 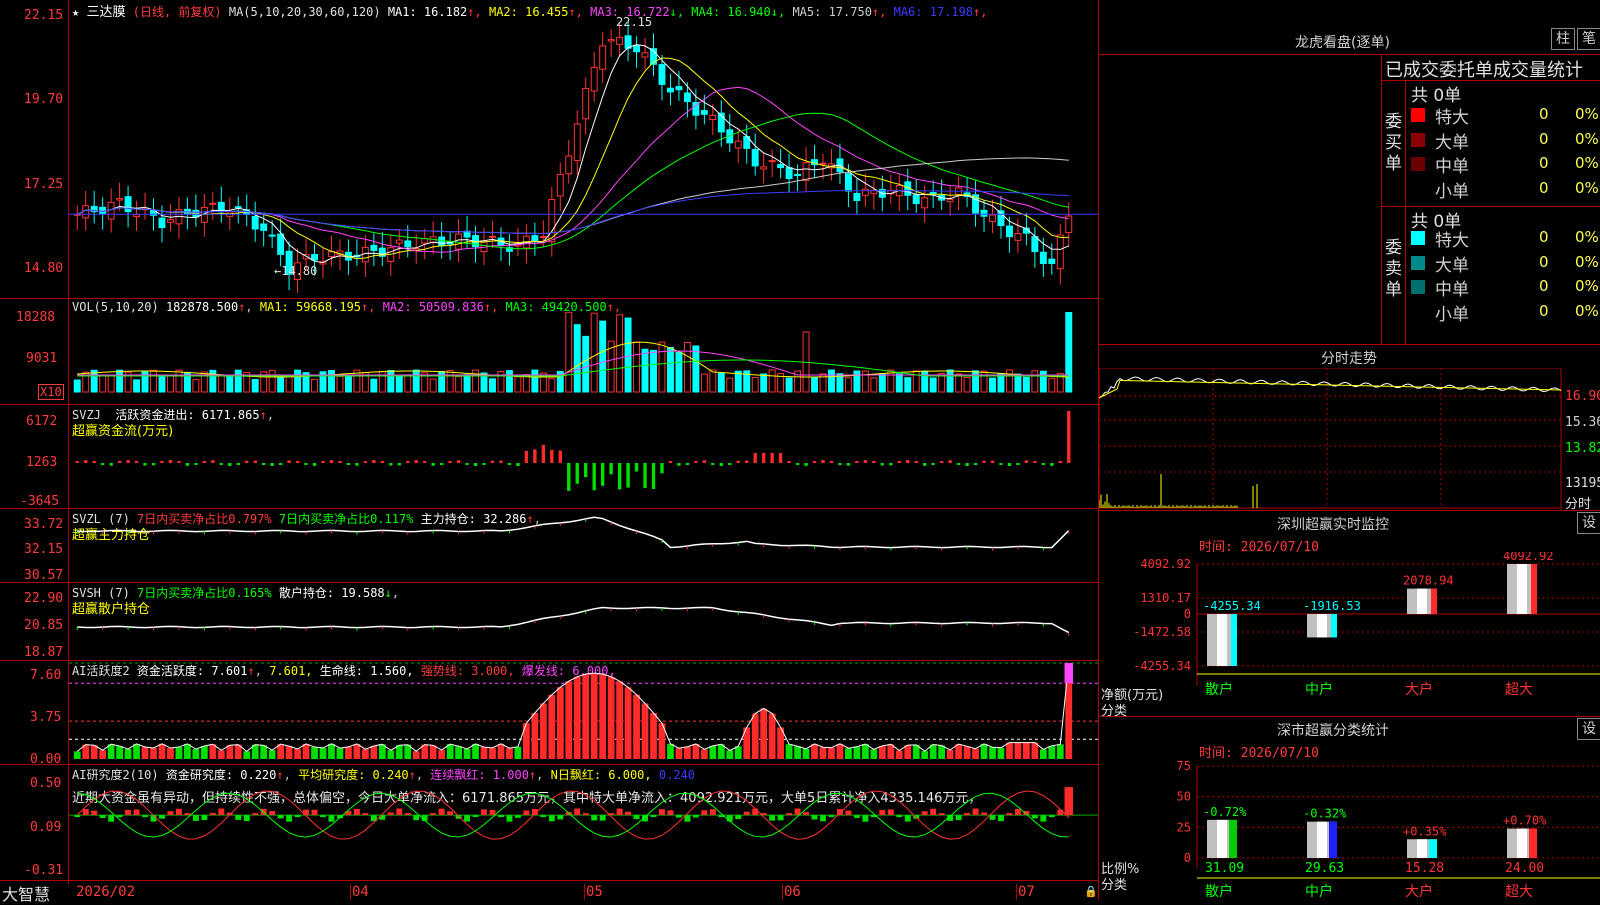 I want to click on legend-swatch, so click(x=1418, y=262).